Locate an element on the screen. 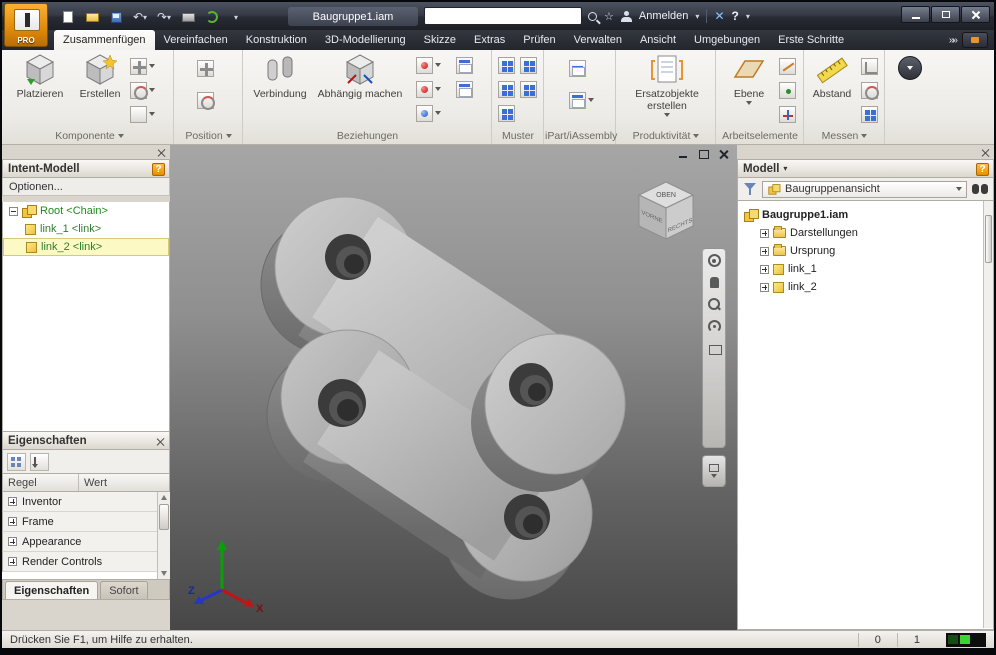 Image resolution: width=996 pixels, height=655 pixels. pattern-mirror-button is located at coordinates (506, 89).